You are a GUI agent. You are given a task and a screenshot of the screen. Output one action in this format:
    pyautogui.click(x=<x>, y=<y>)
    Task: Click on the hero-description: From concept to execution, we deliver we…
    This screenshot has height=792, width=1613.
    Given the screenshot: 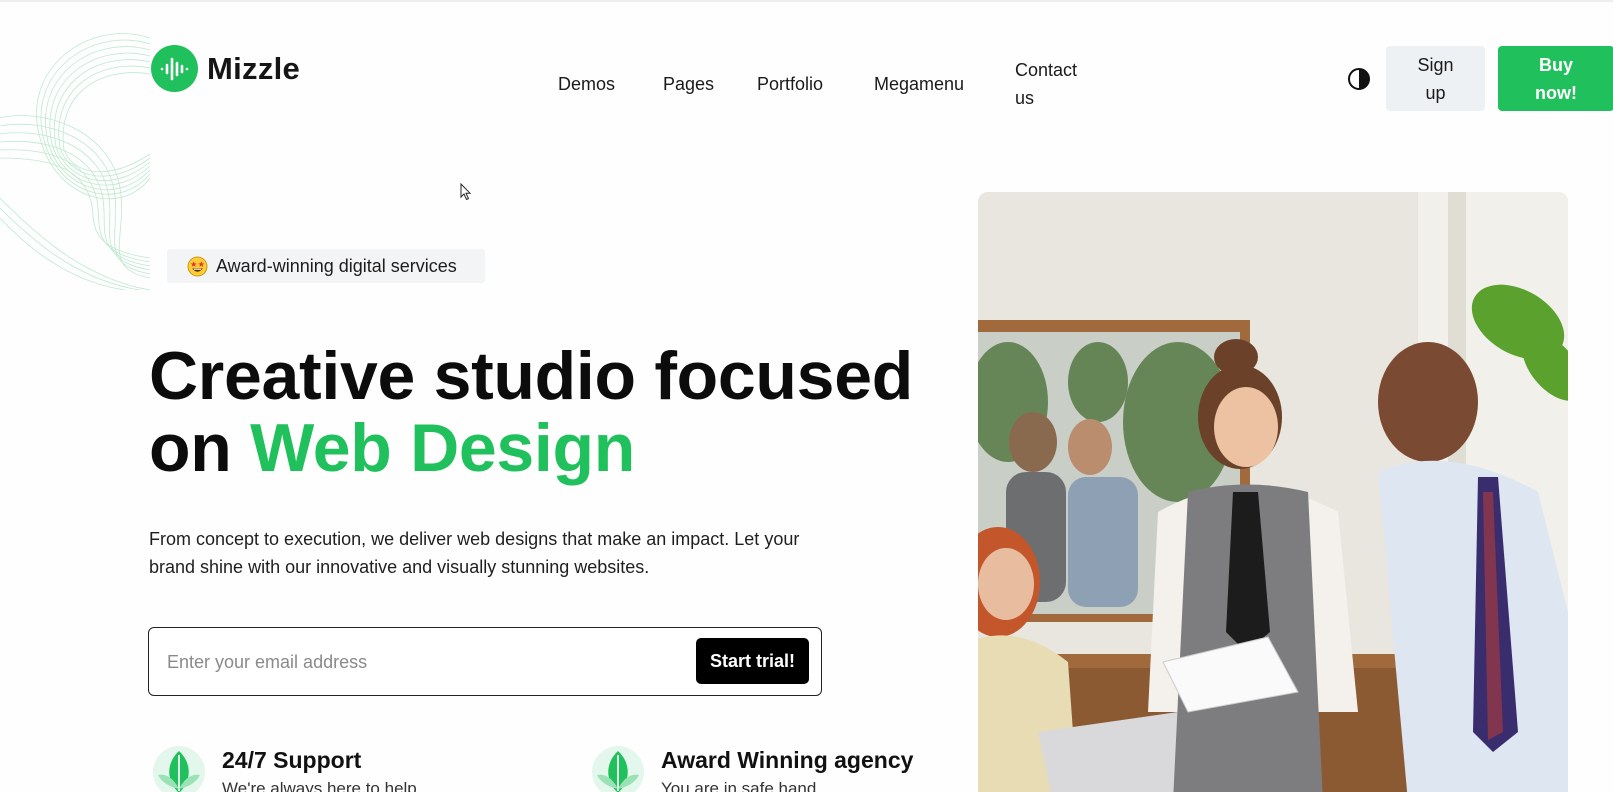 What is the action you would take?
    pyautogui.click(x=474, y=553)
    